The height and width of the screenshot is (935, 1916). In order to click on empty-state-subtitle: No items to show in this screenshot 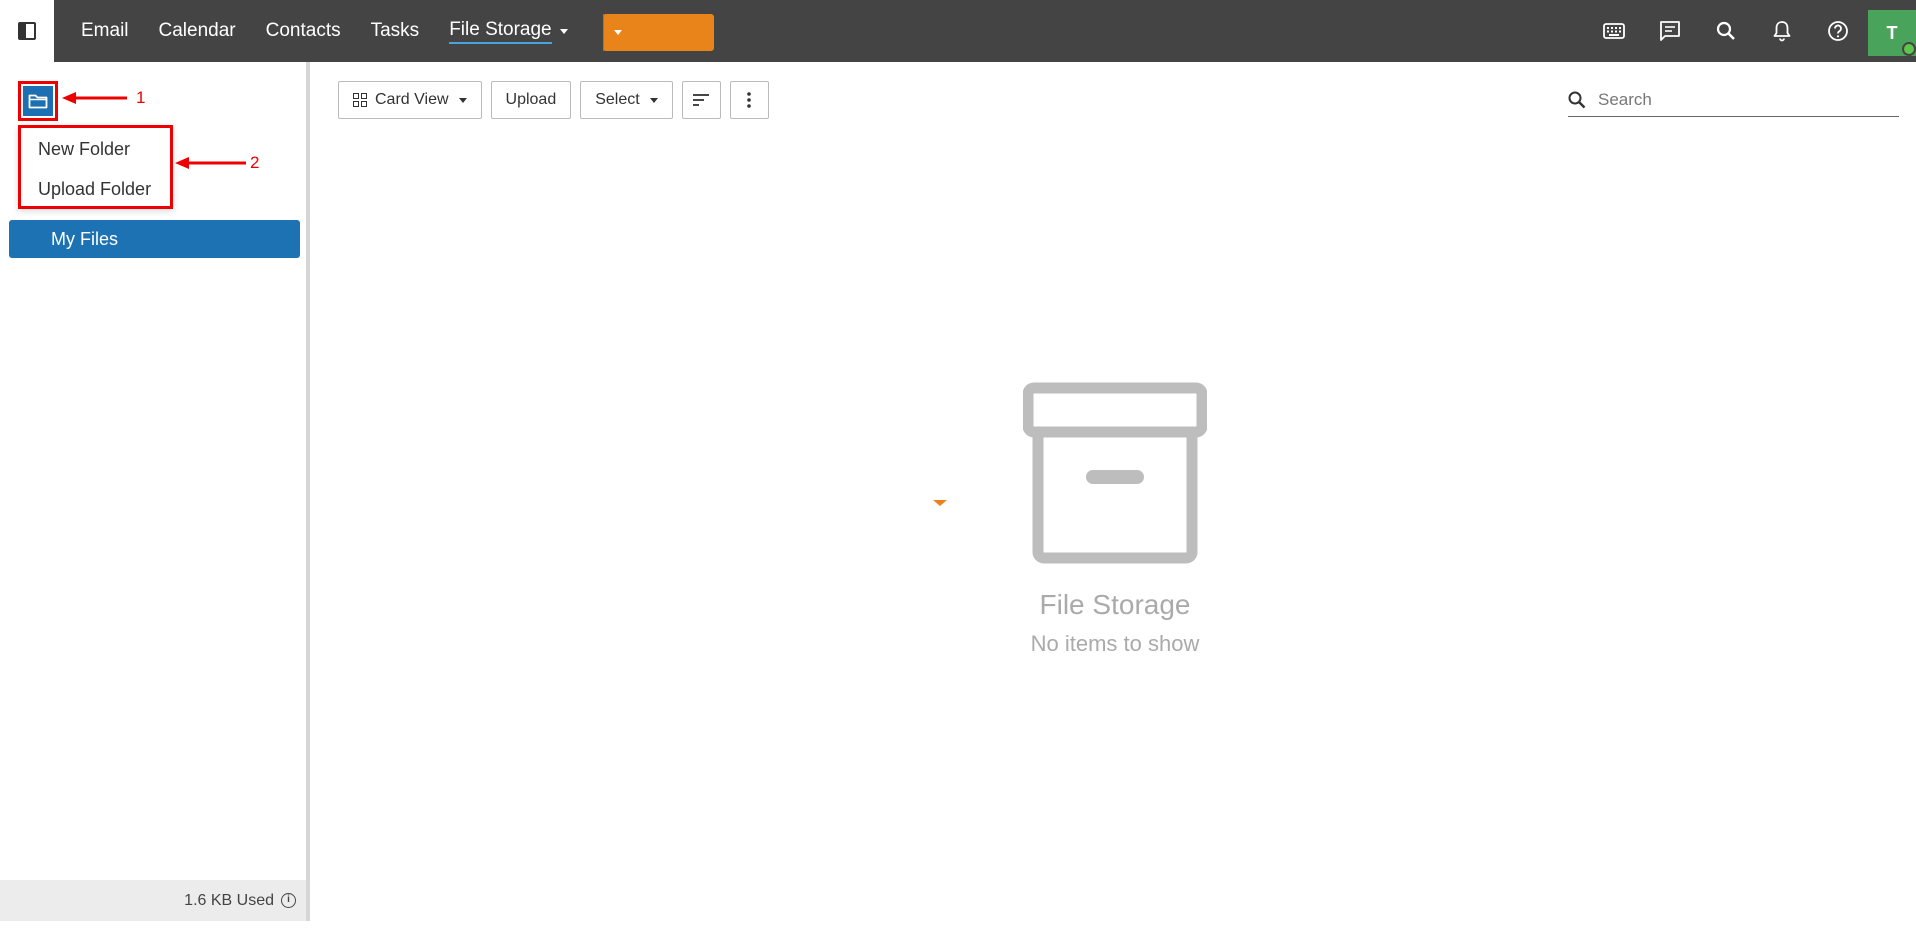, I will do `click(1115, 643)`.